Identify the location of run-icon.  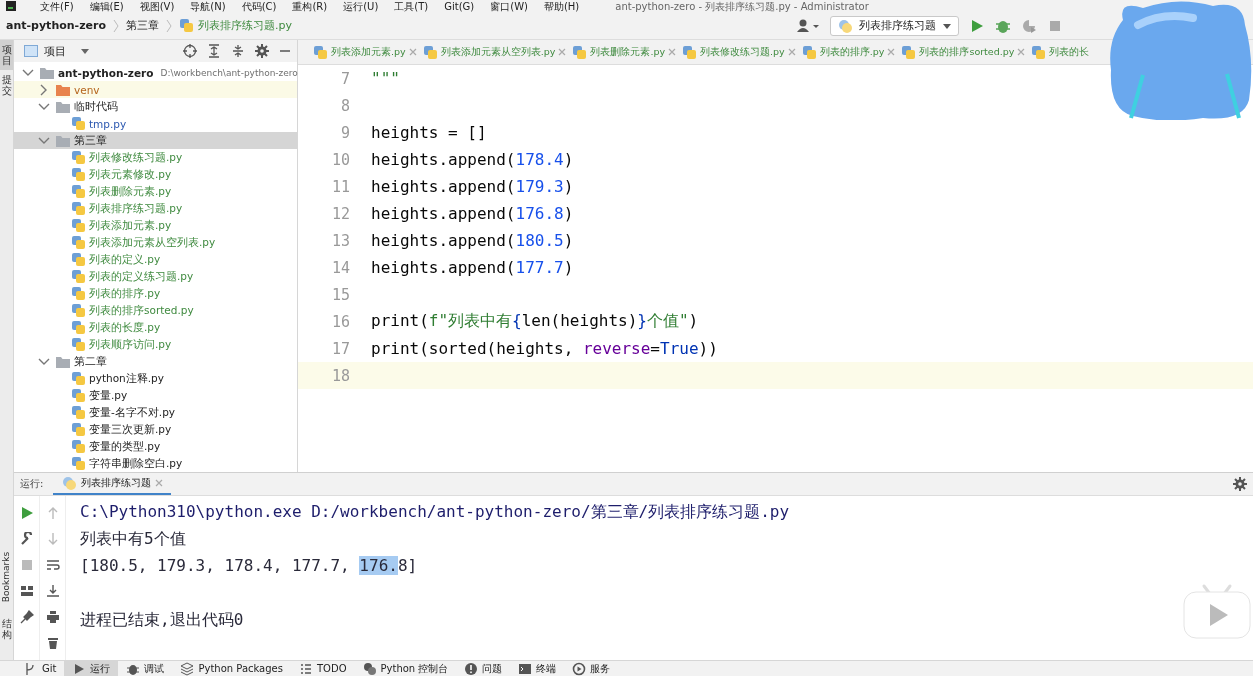
(977, 25).